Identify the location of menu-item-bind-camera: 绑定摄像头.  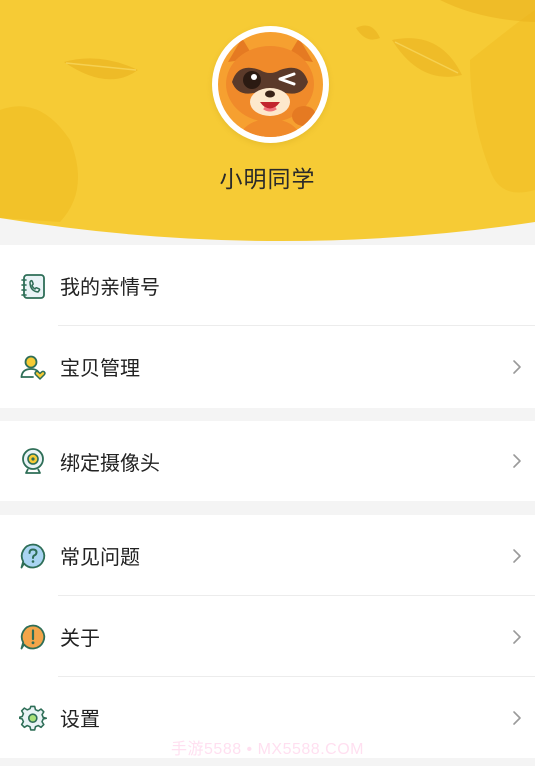
(267, 461).